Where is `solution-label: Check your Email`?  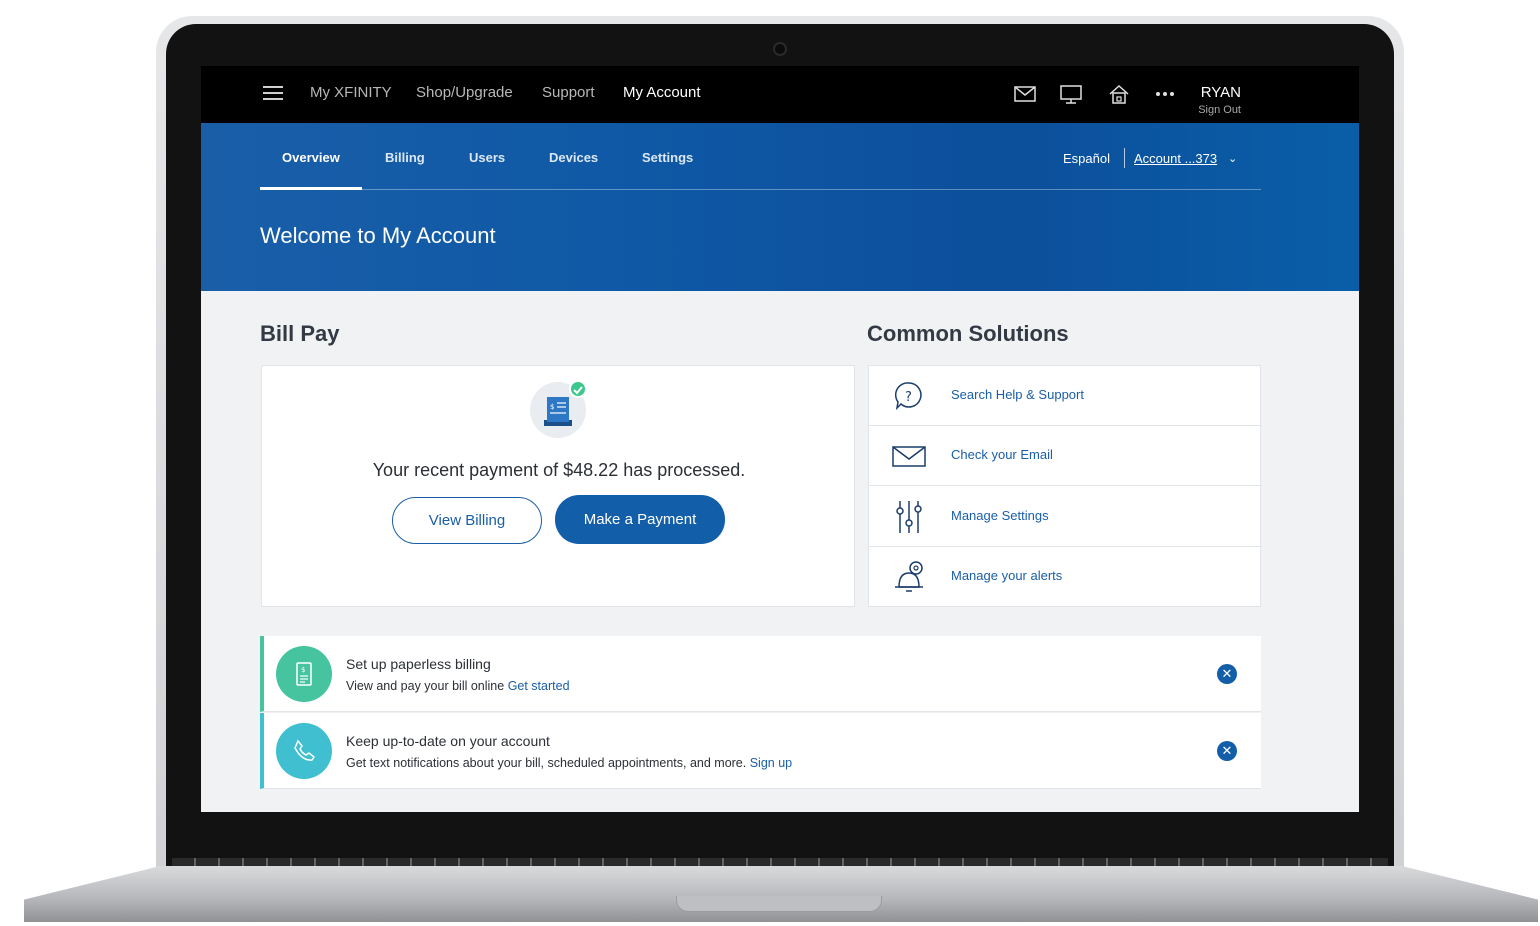 solution-label: Check your Email is located at coordinates (1002, 454).